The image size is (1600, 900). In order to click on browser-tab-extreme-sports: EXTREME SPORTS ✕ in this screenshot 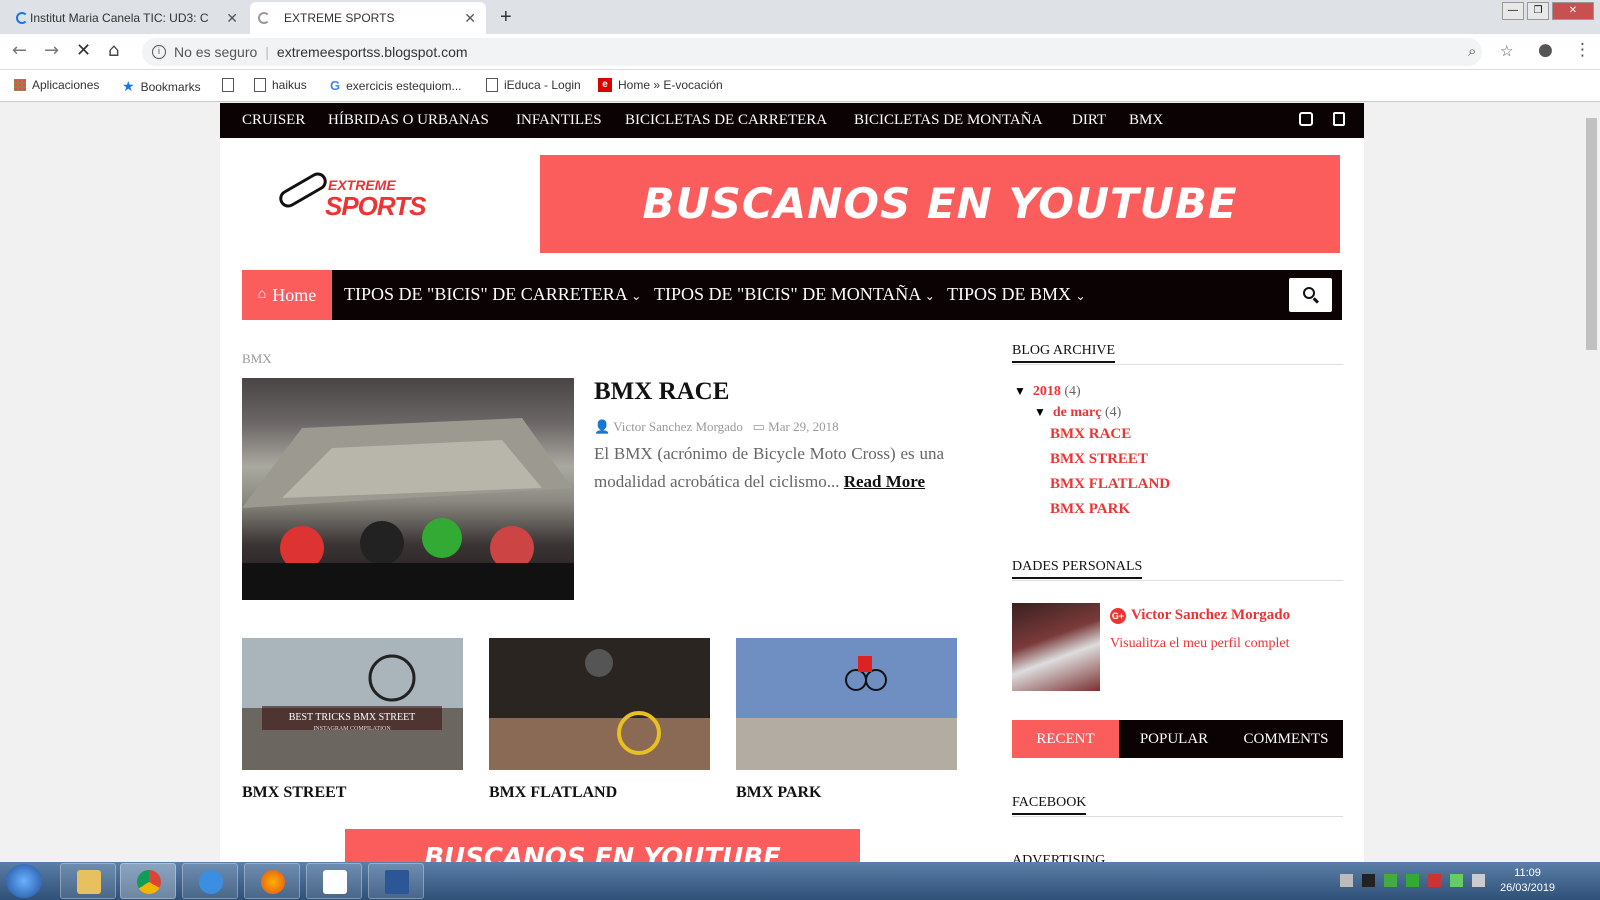, I will do `click(368, 18)`.